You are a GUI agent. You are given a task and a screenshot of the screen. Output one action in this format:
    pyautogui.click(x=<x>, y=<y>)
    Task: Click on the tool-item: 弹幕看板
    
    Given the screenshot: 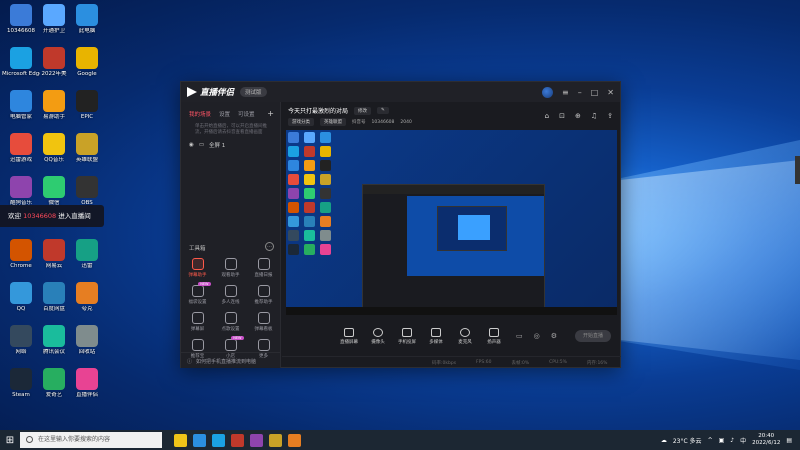 What is the action you would take?
    pyautogui.click(x=263, y=322)
    